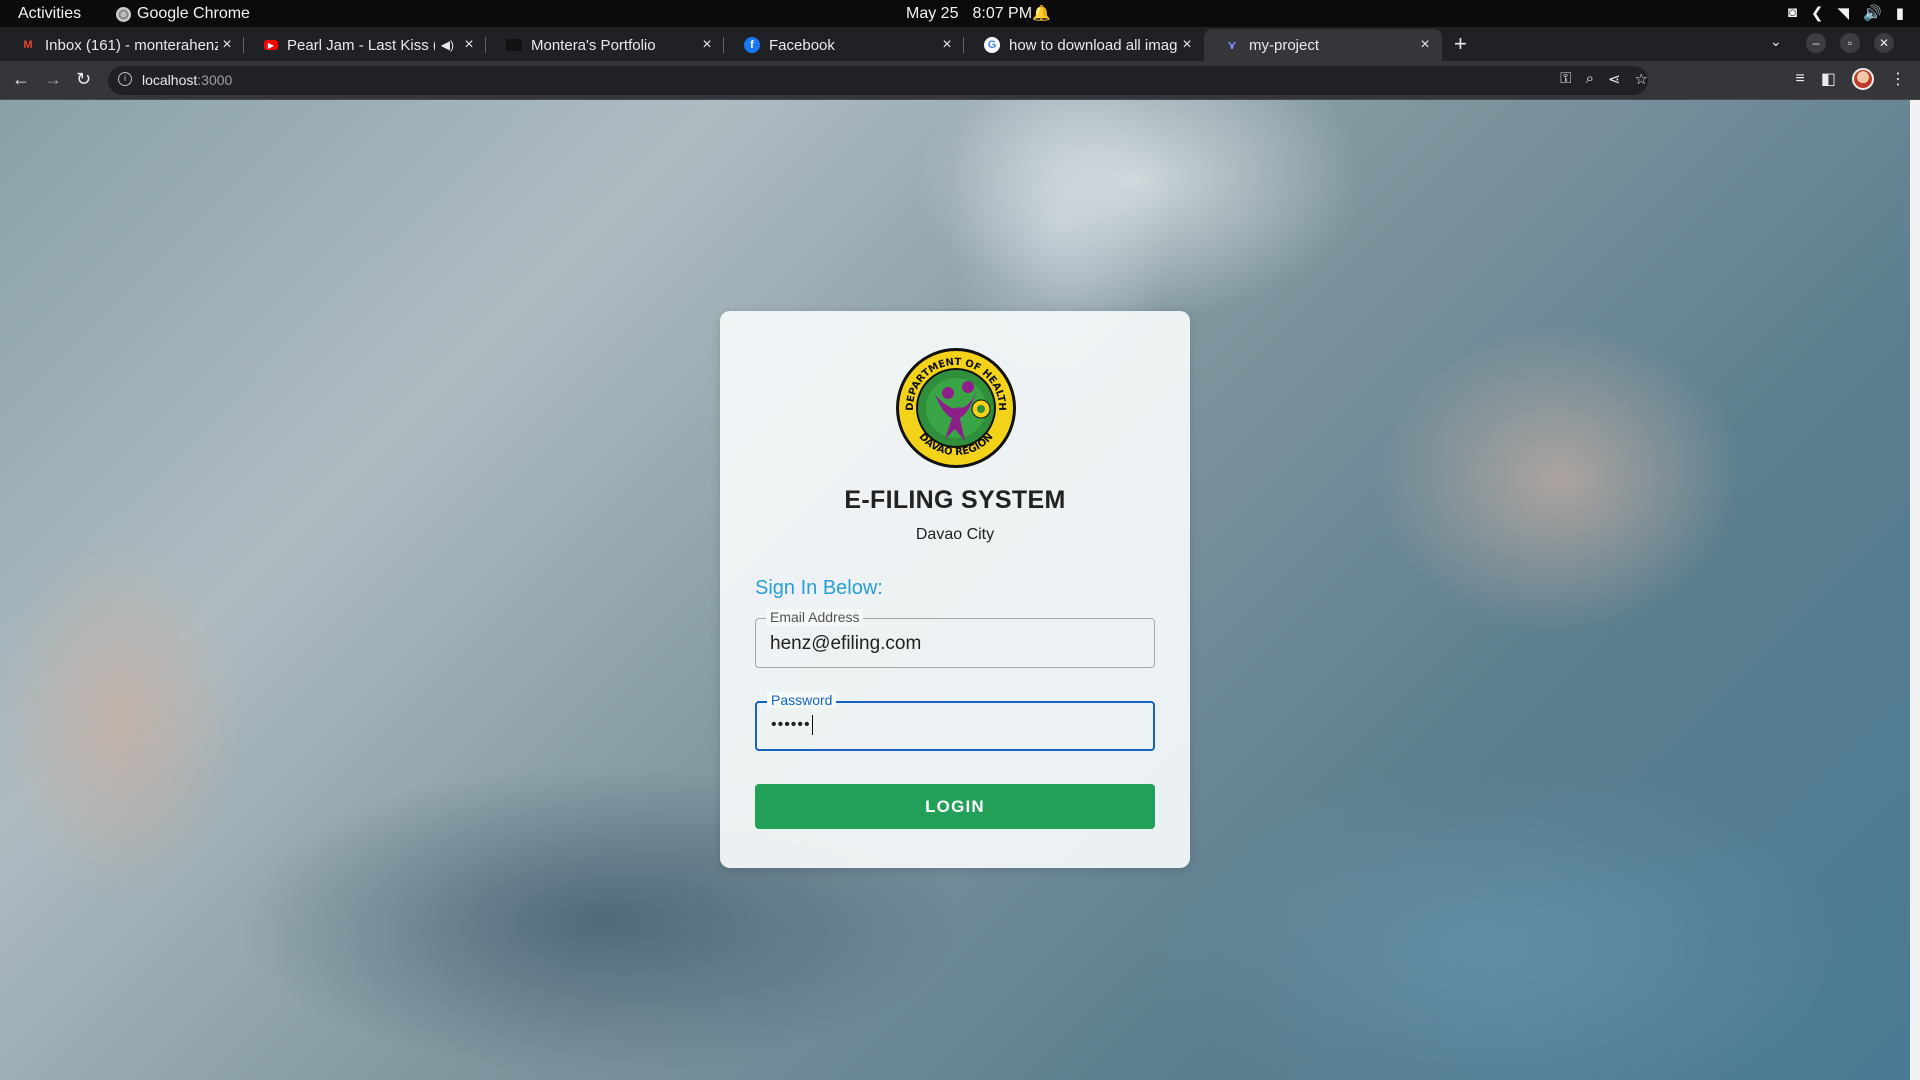 The image size is (1920, 1080). I want to click on browser-toolbar: ← → ↻ i localhost:3000 ⚿ ⌕ ⋖ ☆ ≡ ◧ ⋮, so click(960, 80).